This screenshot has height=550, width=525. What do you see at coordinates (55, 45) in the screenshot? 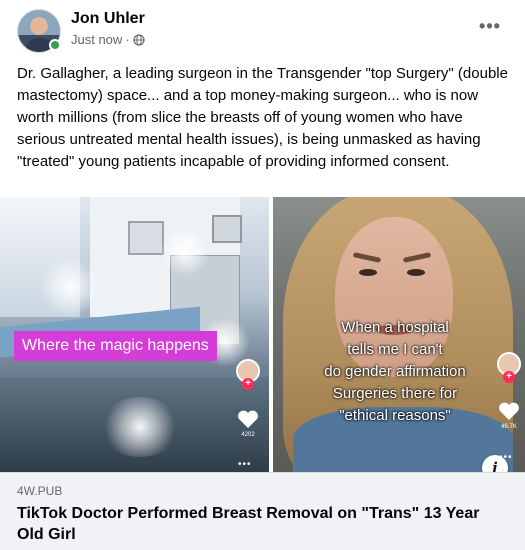
I see `online-status-dot` at bounding box center [55, 45].